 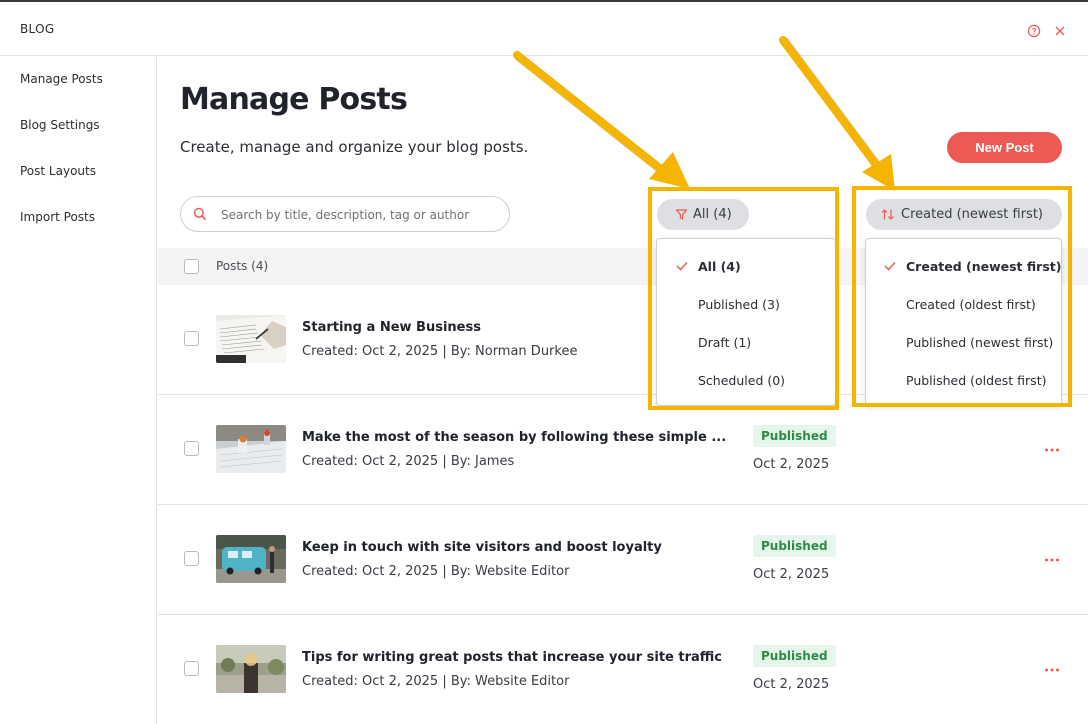 What do you see at coordinates (440, 351) in the screenshot?
I see `post-meta: Created: Oct 2, 2025 | By: Norman Durkee` at bounding box center [440, 351].